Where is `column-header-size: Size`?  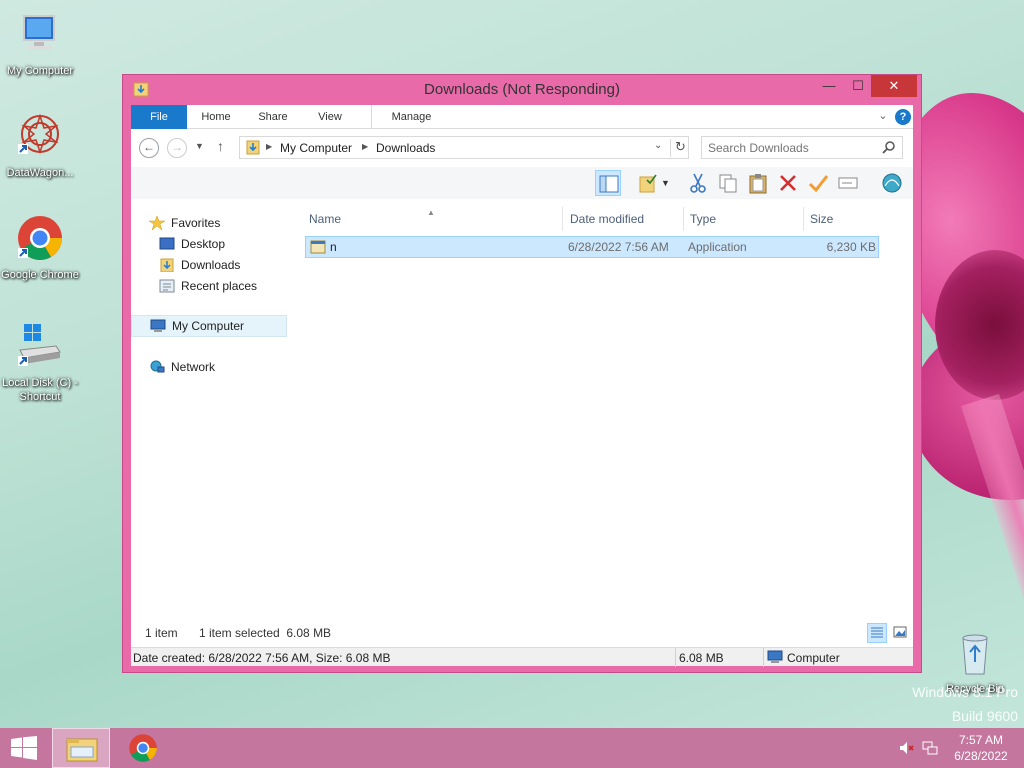 column-header-size: Size is located at coordinates (844, 219).